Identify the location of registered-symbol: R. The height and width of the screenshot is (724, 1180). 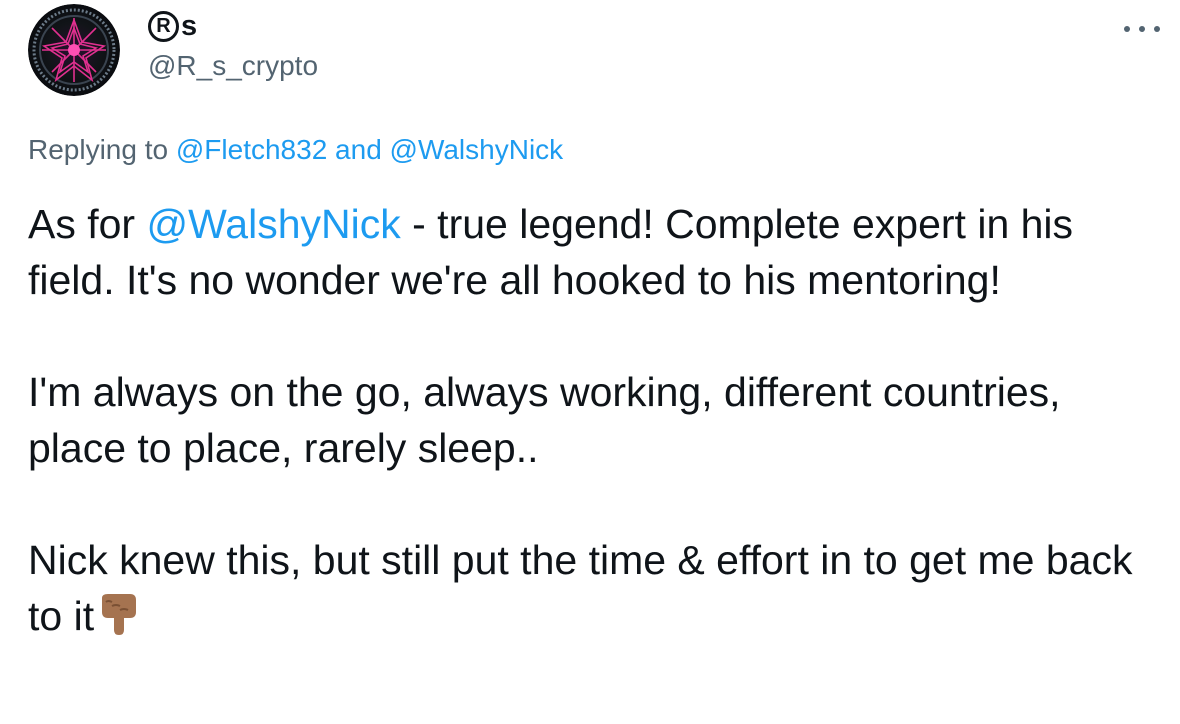
(163, 26).